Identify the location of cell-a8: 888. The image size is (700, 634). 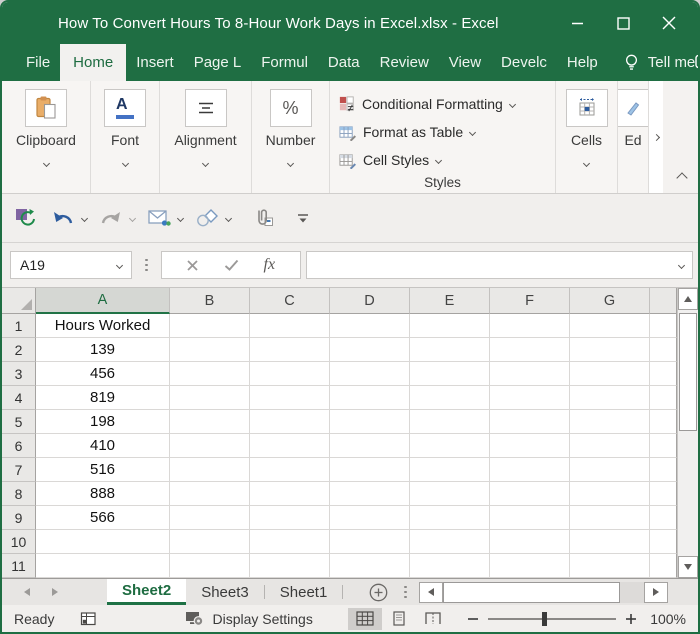
(103, 494).